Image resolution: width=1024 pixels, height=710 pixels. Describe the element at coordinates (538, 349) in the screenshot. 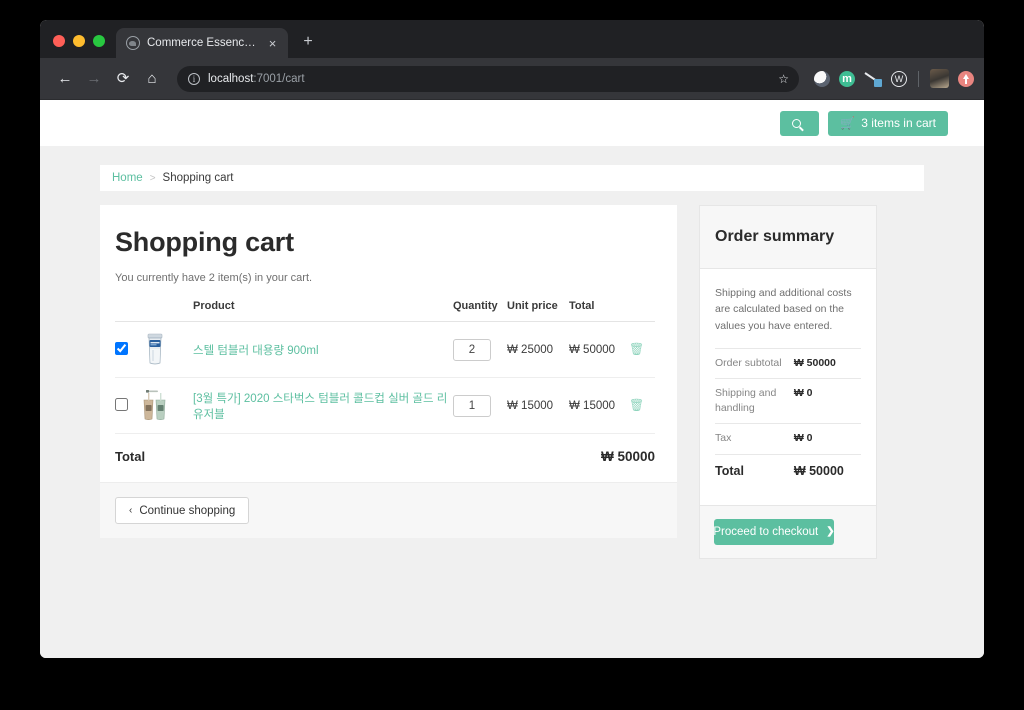

I see `cell-unit-price: ₩ 25000` at that location.